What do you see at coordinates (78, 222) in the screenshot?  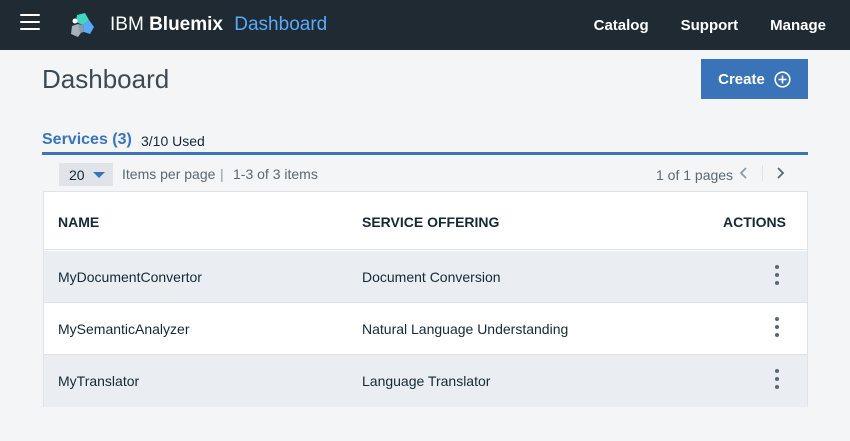 I see `column-header-name: NAME` at bounding box center [78, 222].